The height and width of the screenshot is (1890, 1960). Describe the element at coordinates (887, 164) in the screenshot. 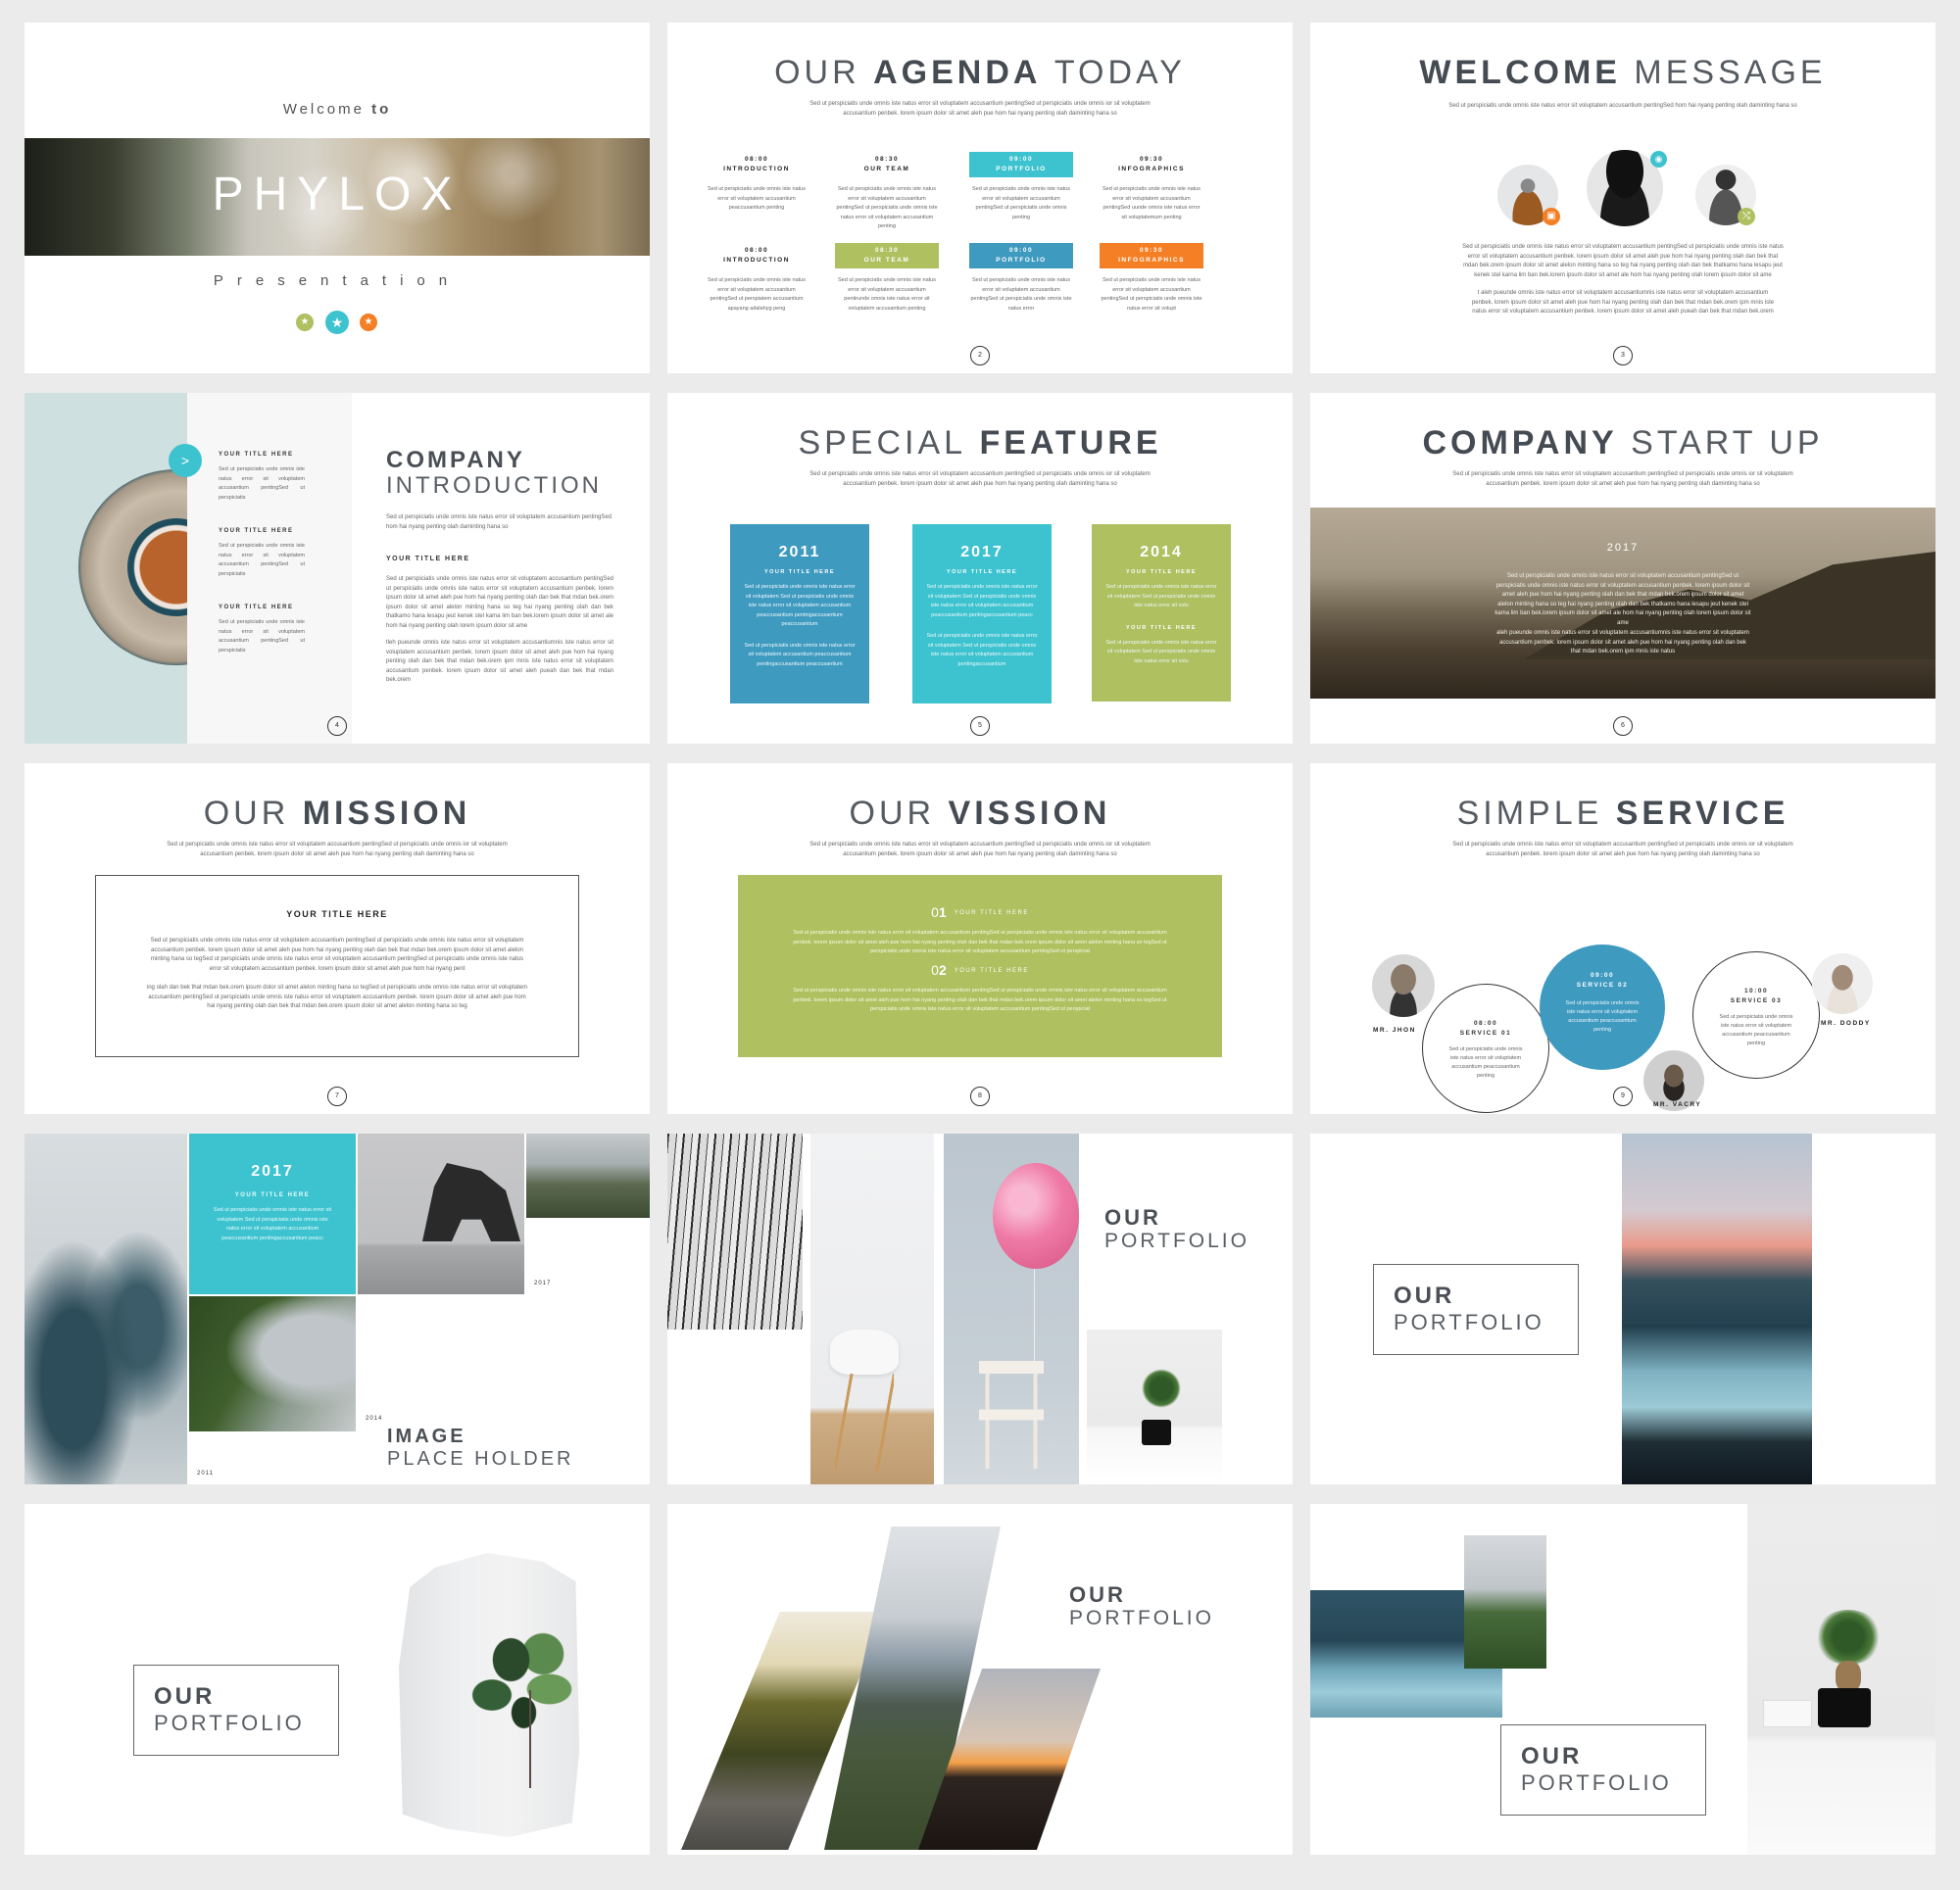

I see `agenda-header: 08:30 OUR TEAM` at that location.